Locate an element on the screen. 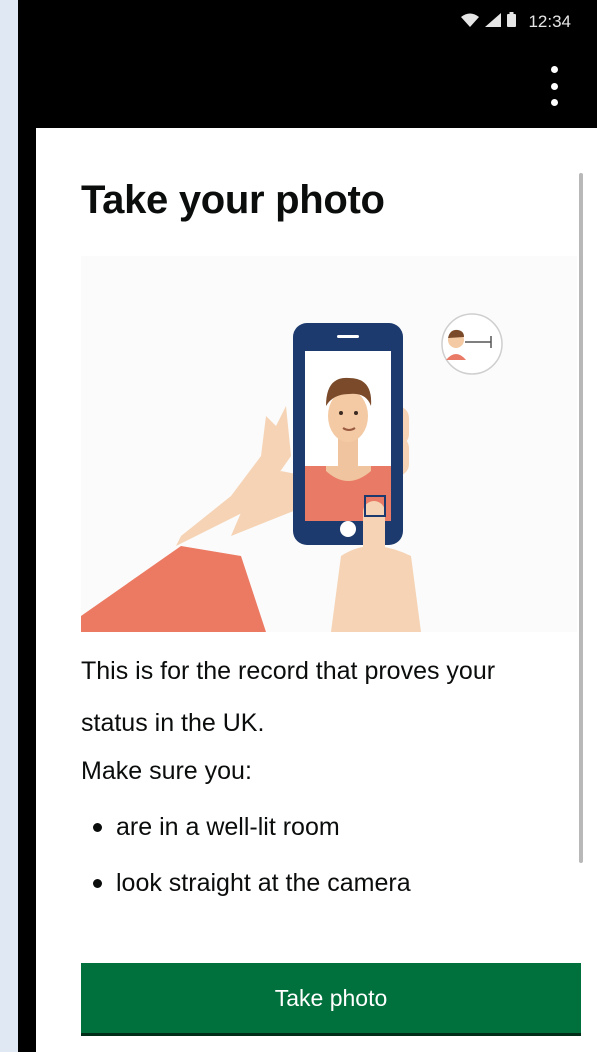 This screenshot has height=1052, width=597. battery-icon is located at coordinates (512, 22).